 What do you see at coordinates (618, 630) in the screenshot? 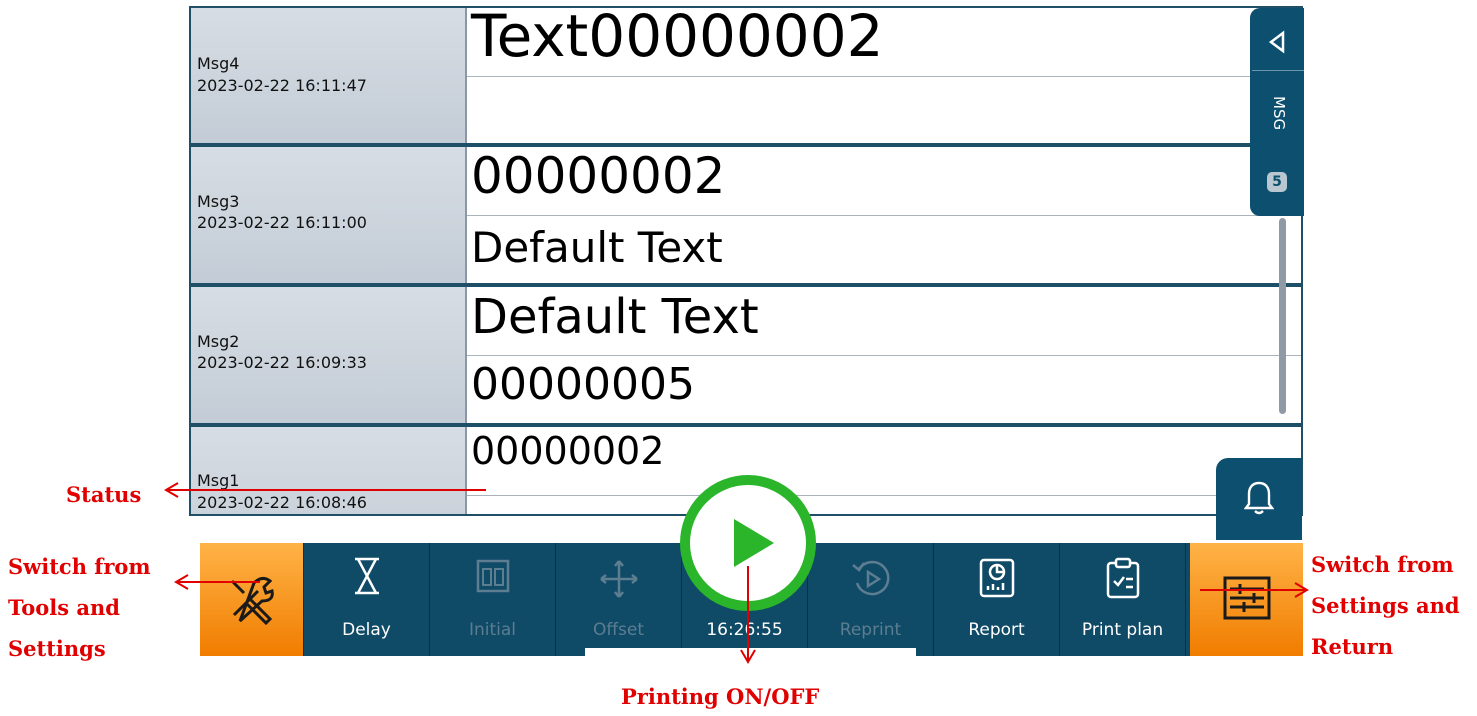
I see `offset-label: Offset` at bounding box center [618, 630].